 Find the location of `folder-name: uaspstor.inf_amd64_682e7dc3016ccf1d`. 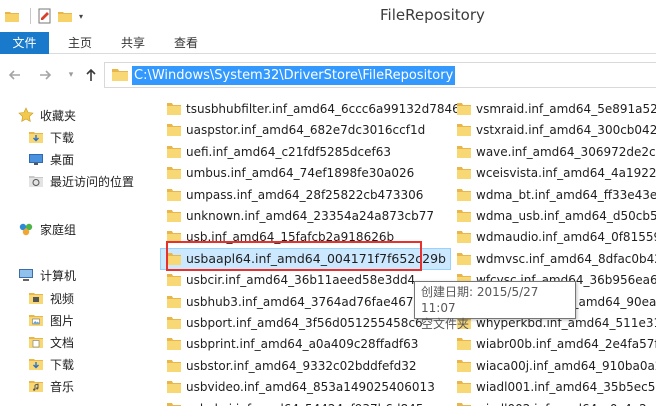

folder-name: uaspstor.inf_amd64_682e7dc3016ccf1d is located at coordinates (306, 130).